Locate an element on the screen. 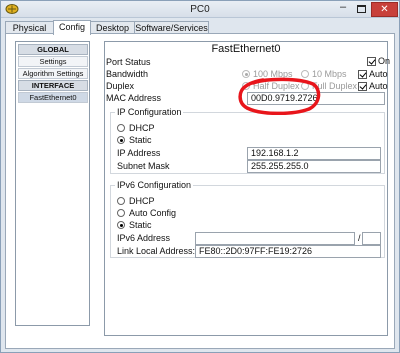 The image size is (400, 353). subnet-mask-input: 255.255.255.0 is located at coordinates (314, 166).